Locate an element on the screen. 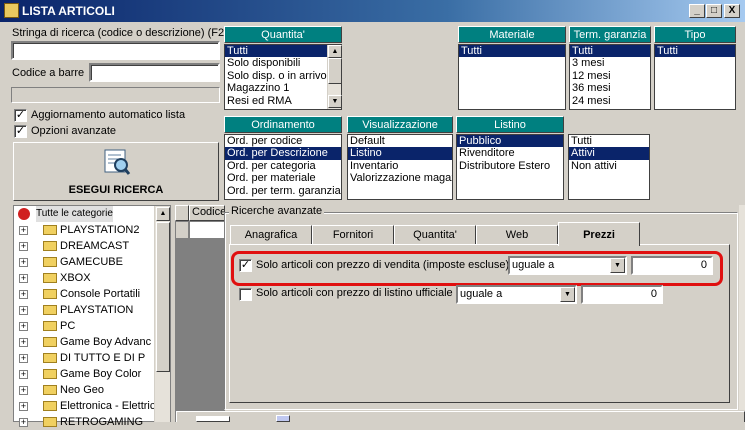 The height and width of the screenshot is (430, 745). search-input is located at coordinates (115, 50).